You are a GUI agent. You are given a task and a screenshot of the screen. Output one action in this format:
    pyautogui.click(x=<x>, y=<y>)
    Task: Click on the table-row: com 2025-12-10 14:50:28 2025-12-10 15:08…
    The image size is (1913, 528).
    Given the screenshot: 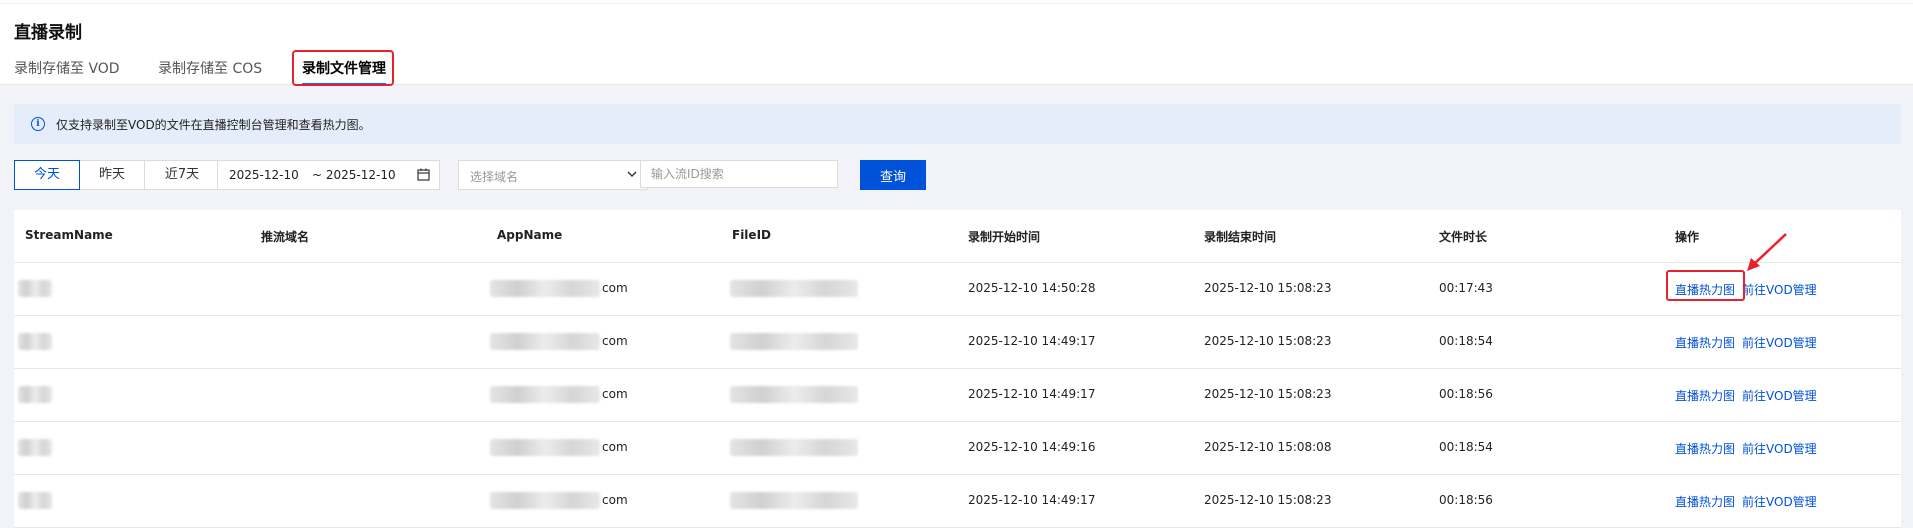 What is the action you would take?
    pyautogui.click(x=957, y=289)
    